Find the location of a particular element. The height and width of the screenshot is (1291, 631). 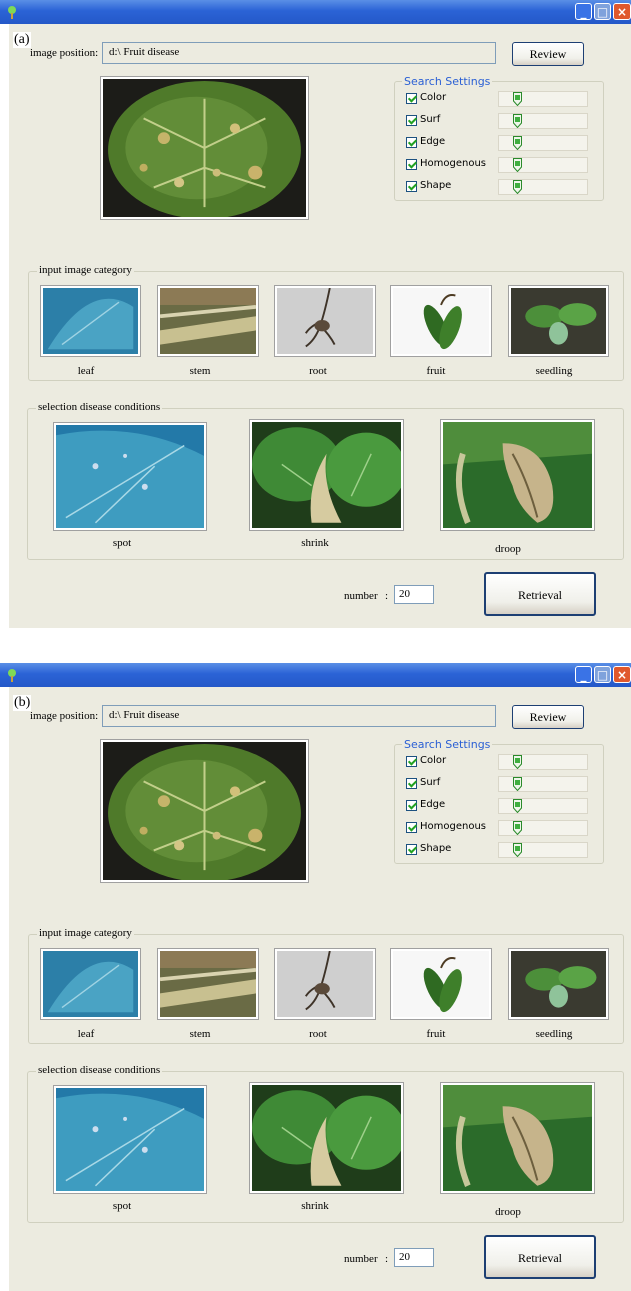

app-icon is located at coordinates (12, 675).